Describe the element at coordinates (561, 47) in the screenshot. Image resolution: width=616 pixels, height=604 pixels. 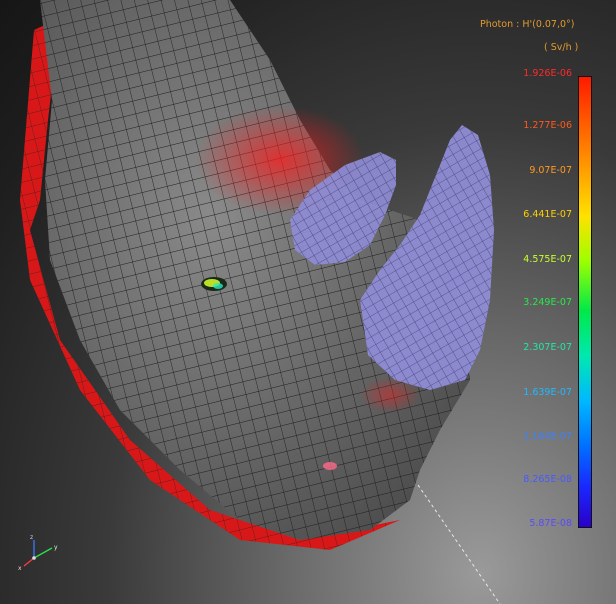
I see `legend-unit: ( Sv/h )` at that location.